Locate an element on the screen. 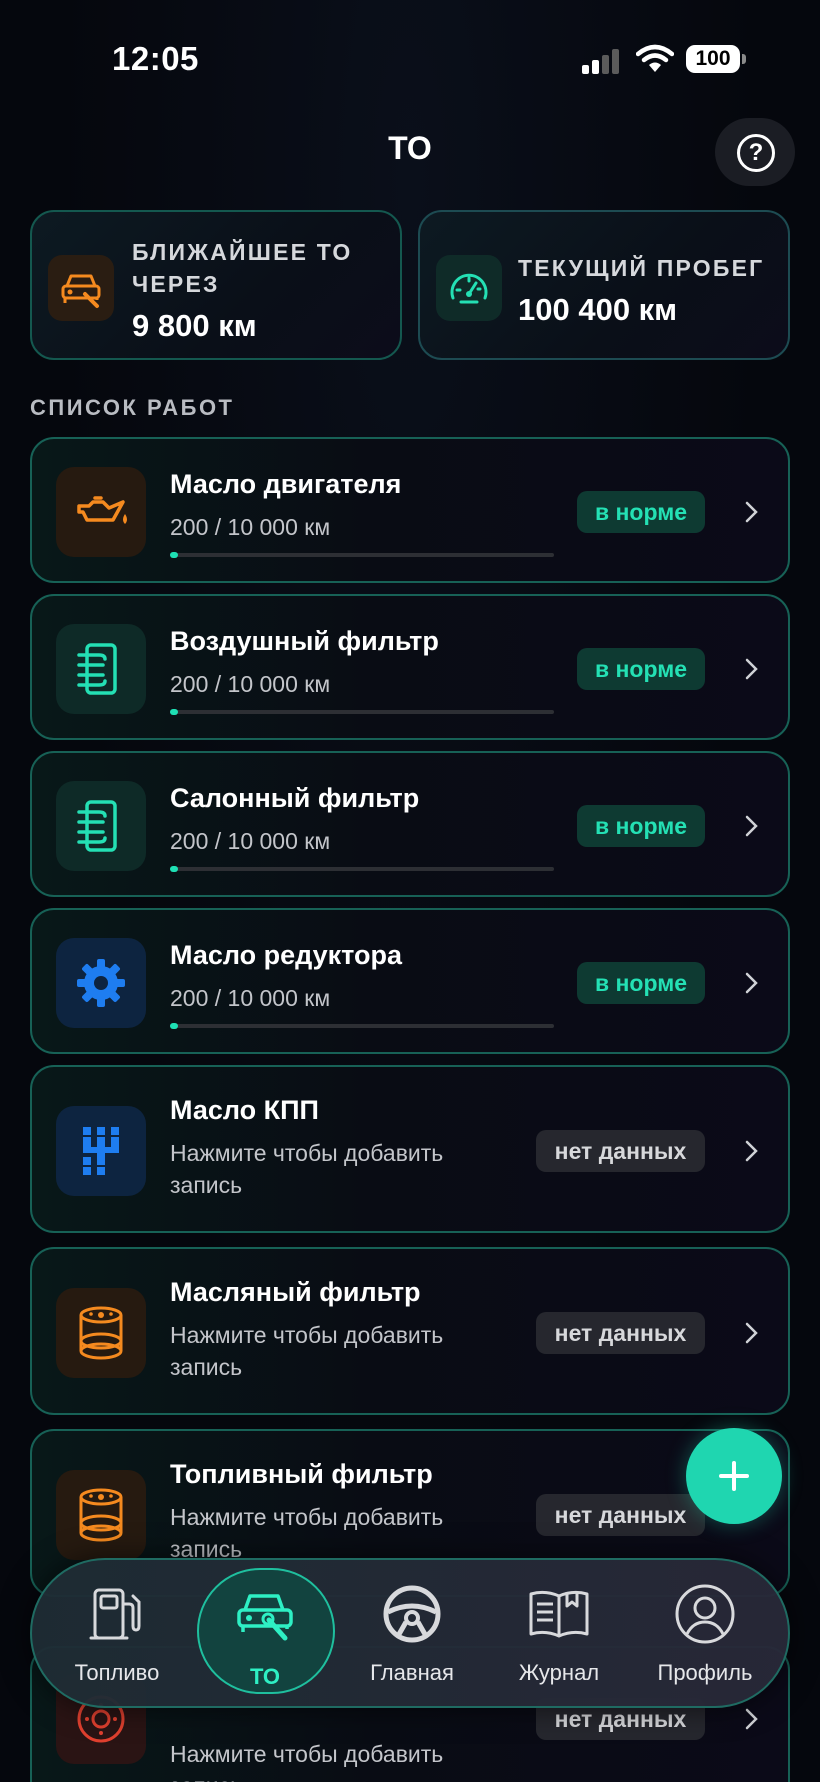 The image size is (820, 1782). status-bar: 12:05 100 is located at coordinates (410, 60).